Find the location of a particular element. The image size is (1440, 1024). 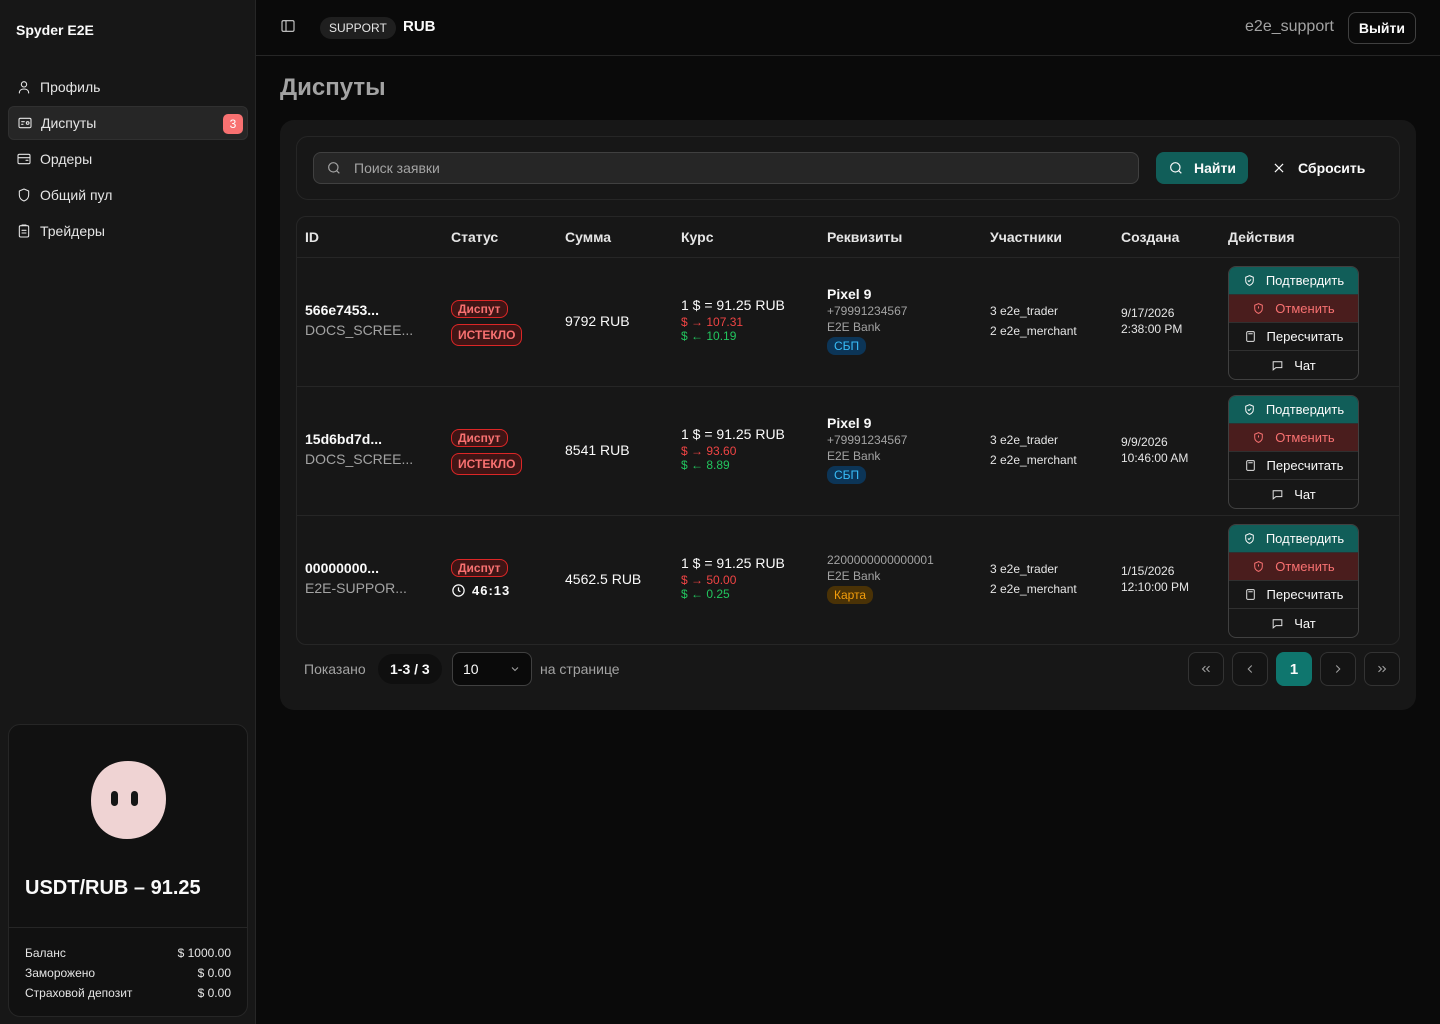

next-page-button is located at coordinates (1338, 669).